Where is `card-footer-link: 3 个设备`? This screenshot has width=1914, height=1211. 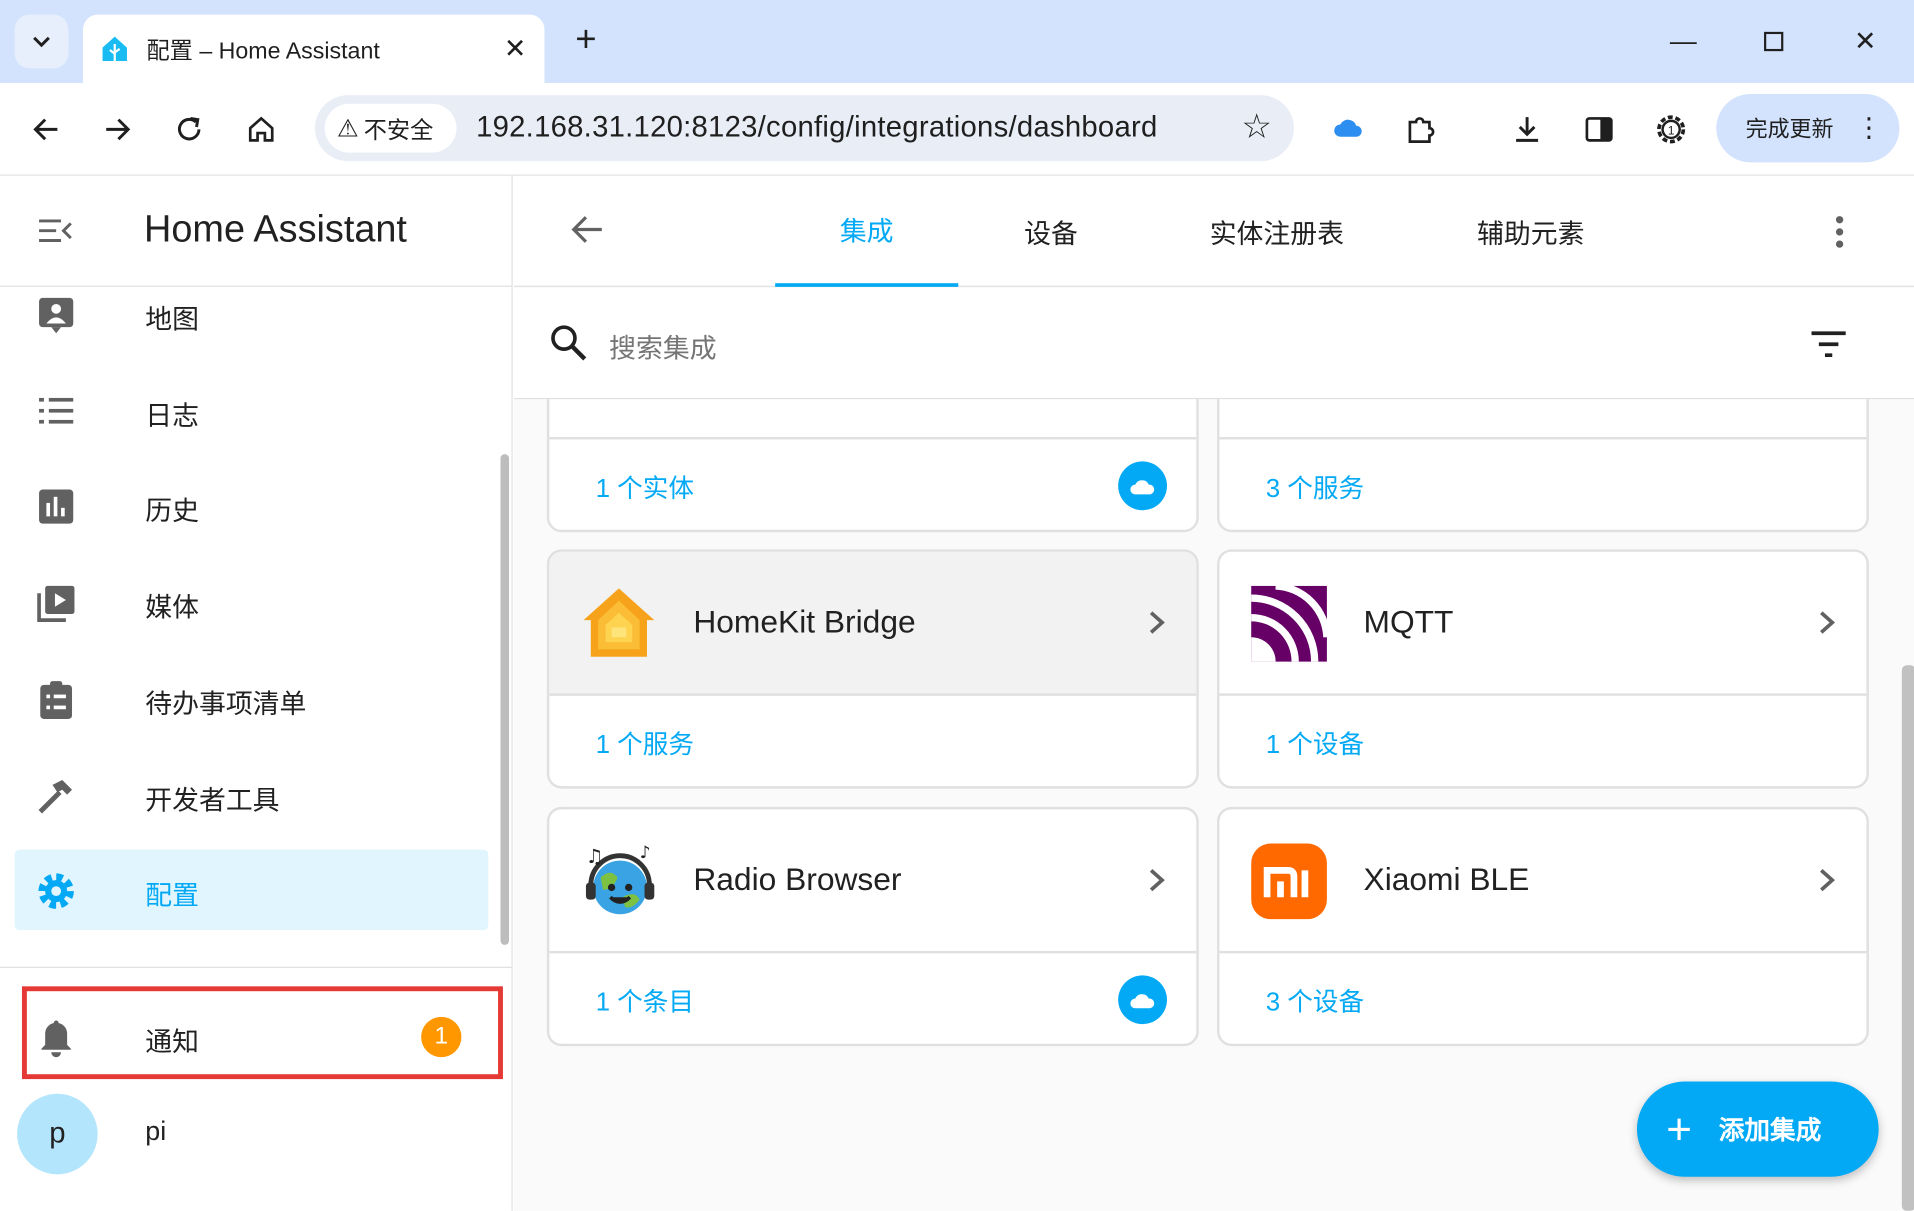 card-footer-link: 3 个设备 is located at coordinates (1315, 1001).